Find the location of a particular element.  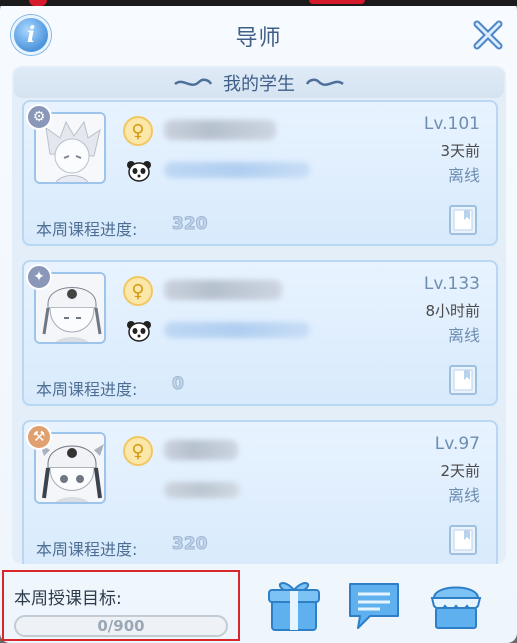

last-online: 2天前 is located at coordinates (460, 471).